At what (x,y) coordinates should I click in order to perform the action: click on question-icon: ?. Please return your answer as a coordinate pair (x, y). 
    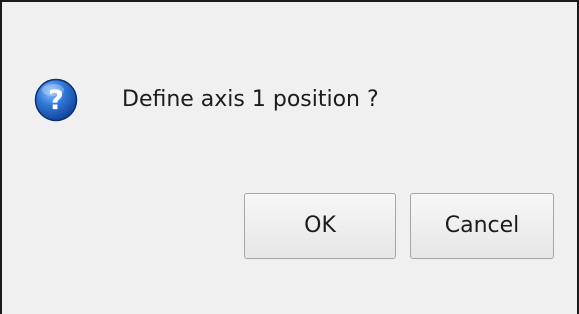
    Looking at the image, I should click on (56, 100).